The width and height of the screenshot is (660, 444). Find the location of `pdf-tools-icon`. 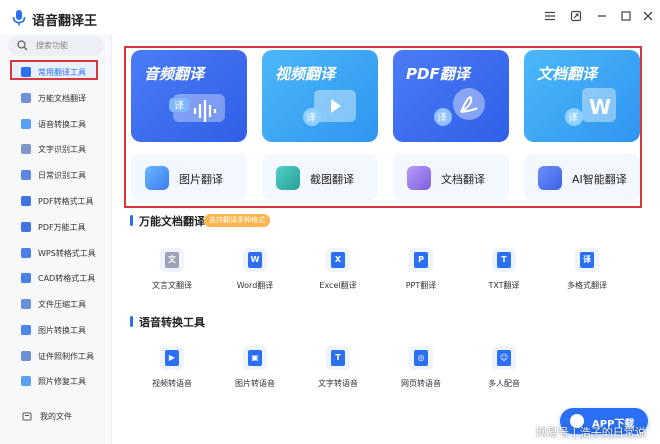

pdf-tools-icon is located at coordinates (26, 227).